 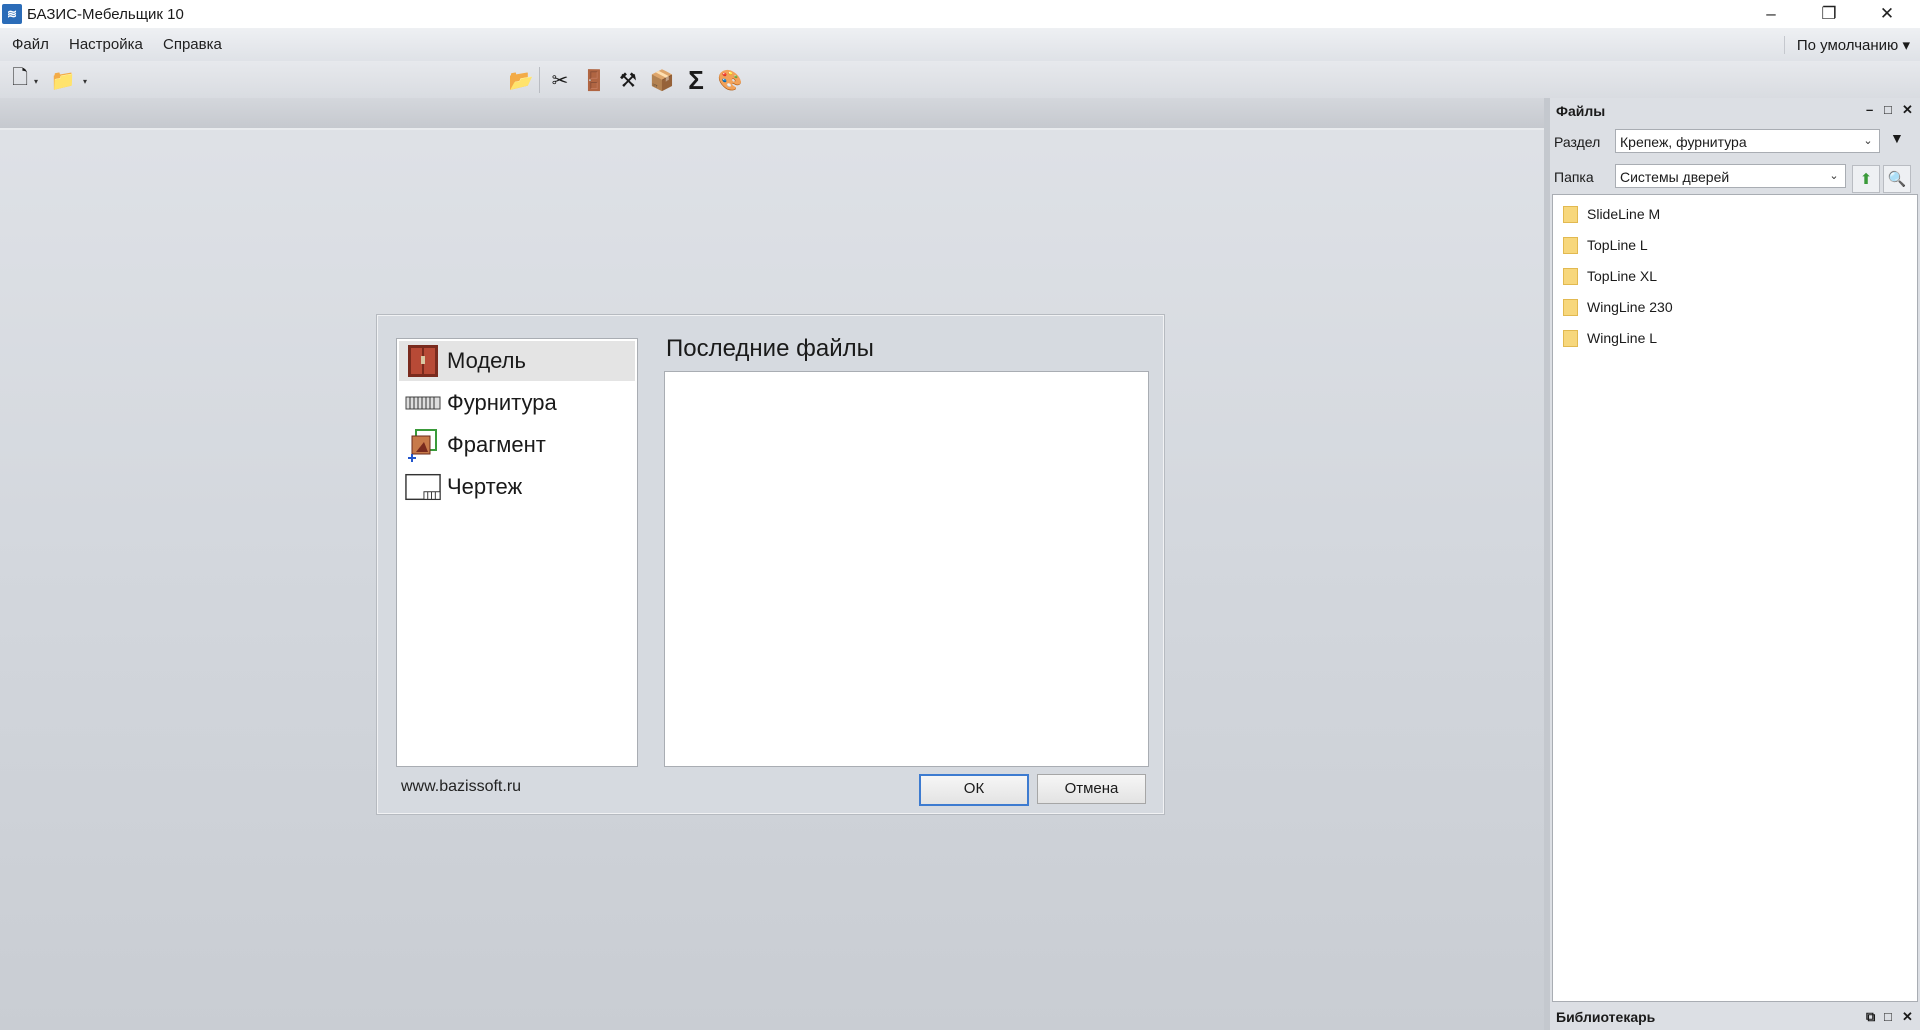 What do you see at coordinates (906, 569) in the screenshot?
I see `recent-files-list` at bounding box center [906, 569].